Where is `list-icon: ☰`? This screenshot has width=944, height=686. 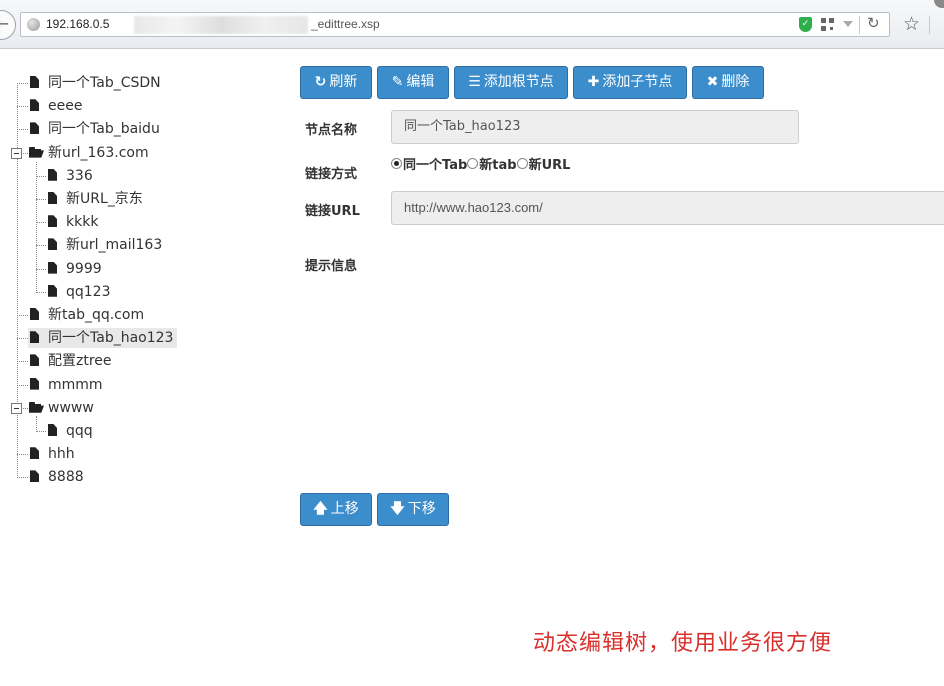
list-icon: ☰ is located at coordinates (474, 82).